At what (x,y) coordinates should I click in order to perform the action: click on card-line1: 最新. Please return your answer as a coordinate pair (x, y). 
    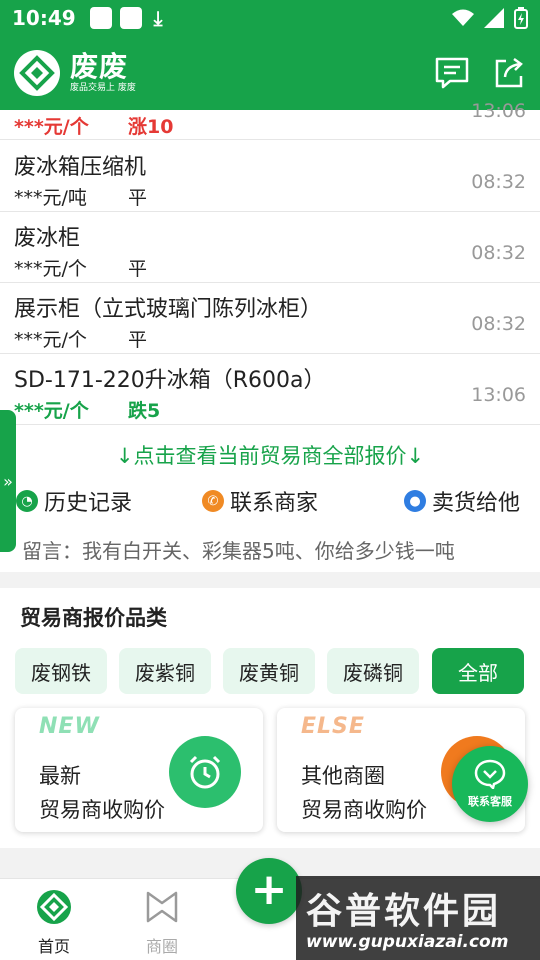
    Looking at the image, I should click on (60, 776).